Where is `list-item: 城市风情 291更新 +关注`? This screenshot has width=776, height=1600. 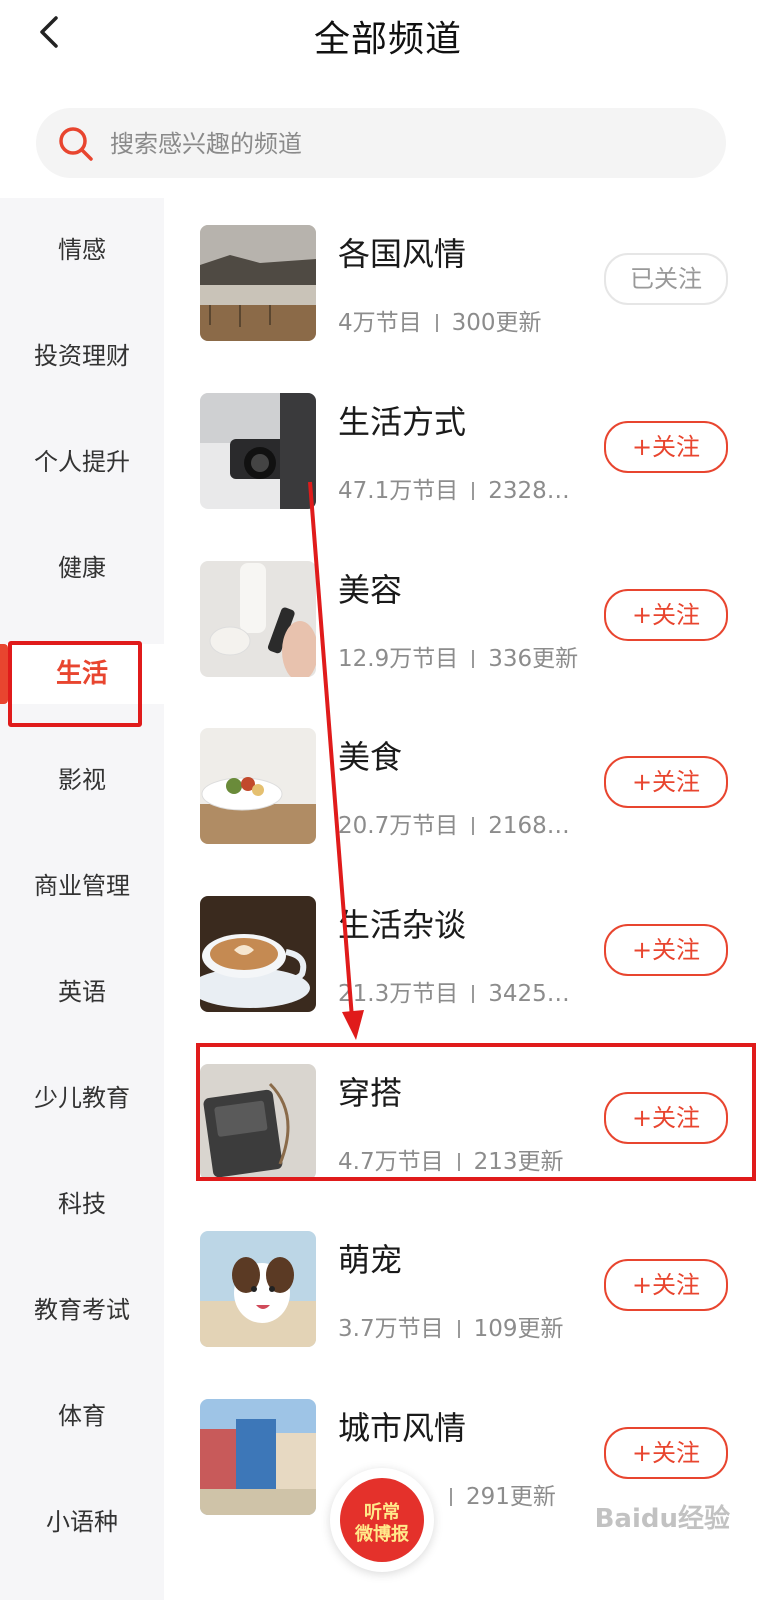 list-item: 城市风情 291更新 +关注 is located at coordinates (470, 1483).